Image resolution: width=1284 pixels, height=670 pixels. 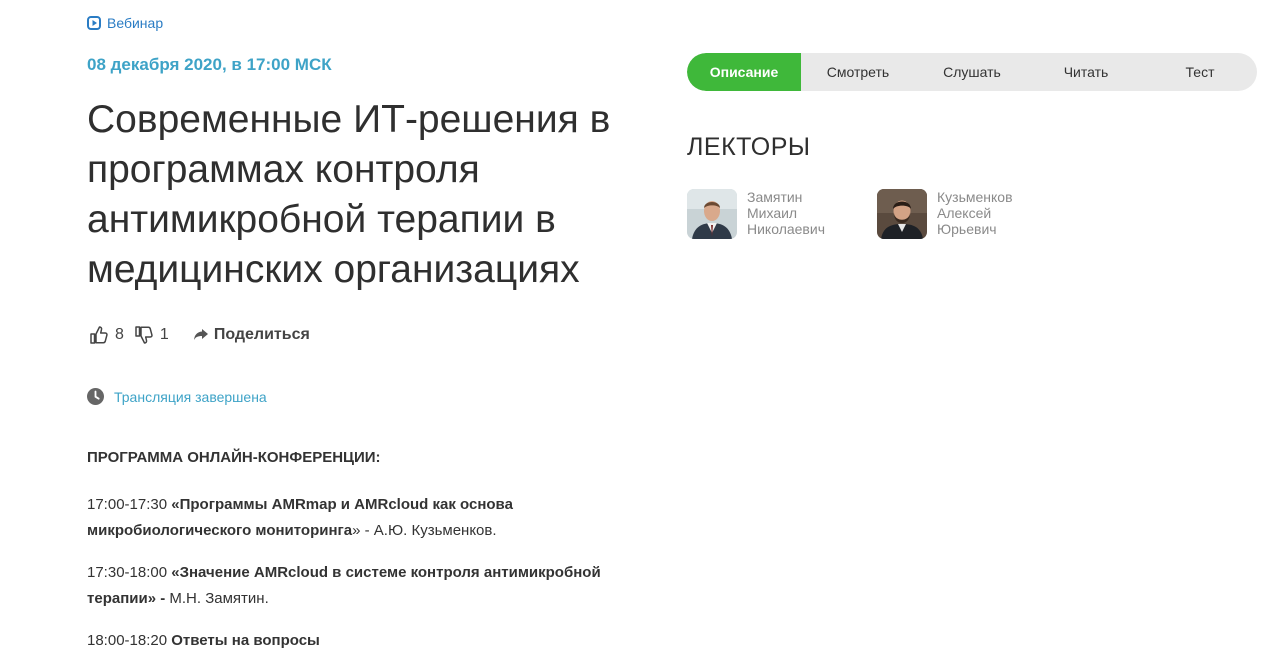 I want to click on dislikes-count: 1, so click(x=164, y=334).